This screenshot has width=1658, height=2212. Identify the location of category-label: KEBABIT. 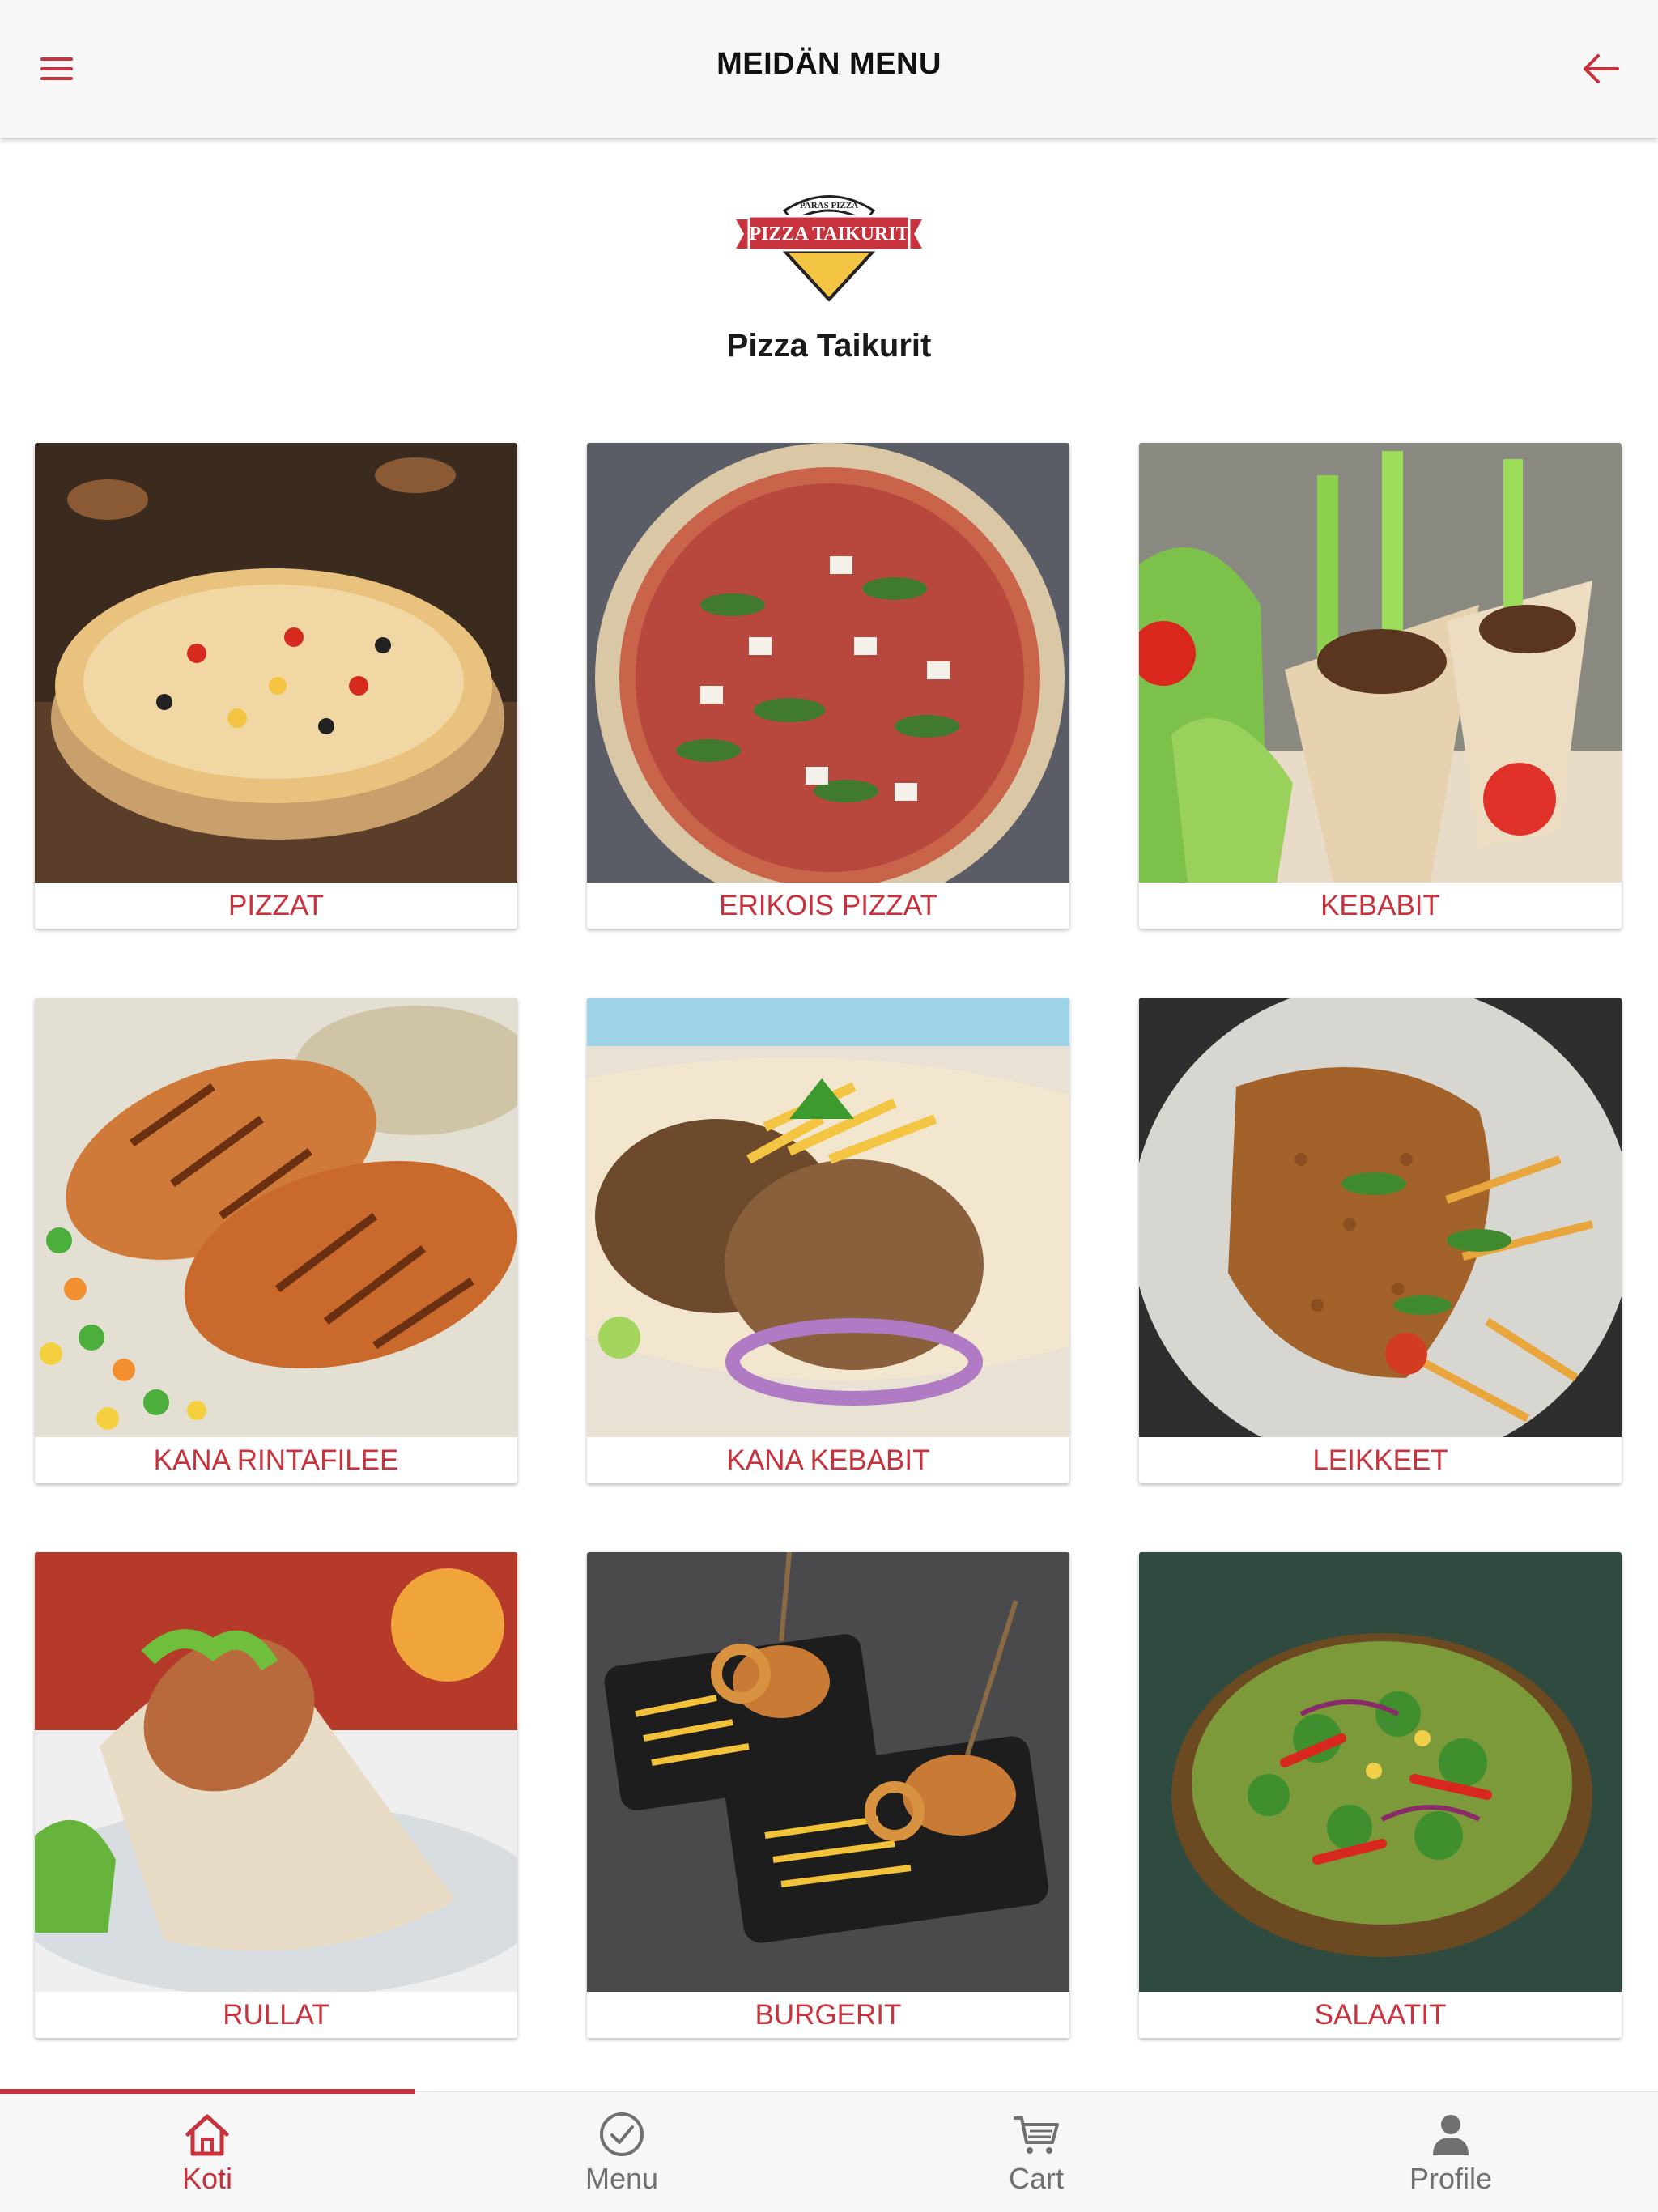
(1380, 906).